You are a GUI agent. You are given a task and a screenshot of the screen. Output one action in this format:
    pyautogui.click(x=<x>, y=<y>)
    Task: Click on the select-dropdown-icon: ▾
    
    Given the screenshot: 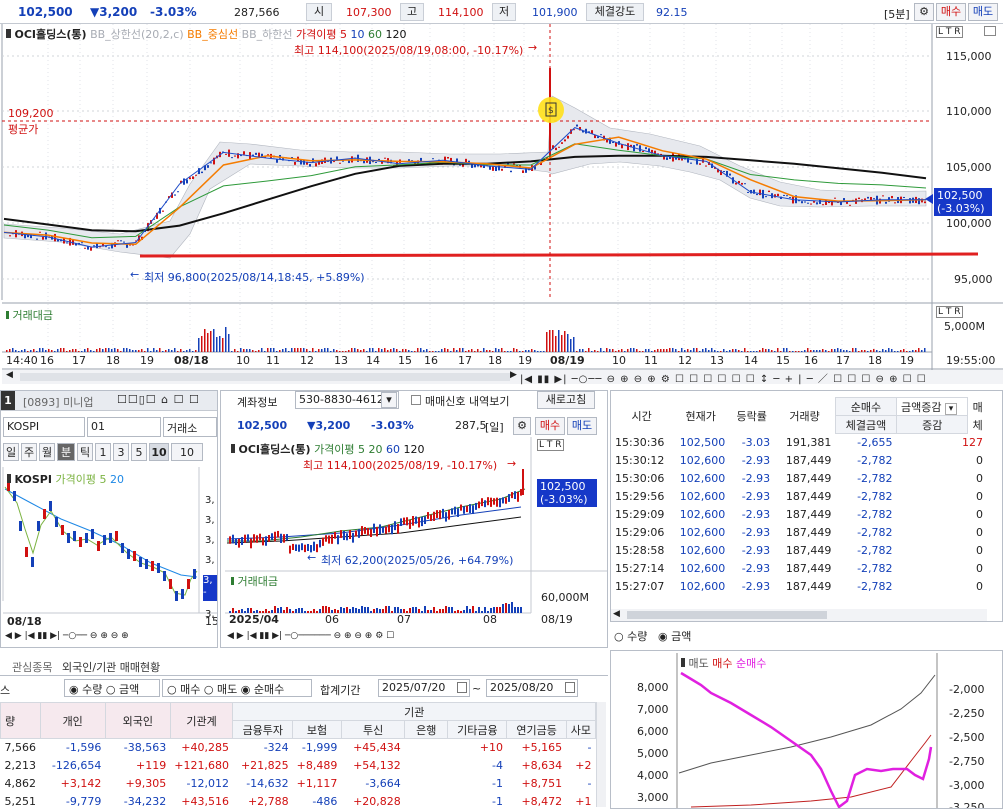 What is the action you would take?
    pyautogui.click(x=951, y=408)
    